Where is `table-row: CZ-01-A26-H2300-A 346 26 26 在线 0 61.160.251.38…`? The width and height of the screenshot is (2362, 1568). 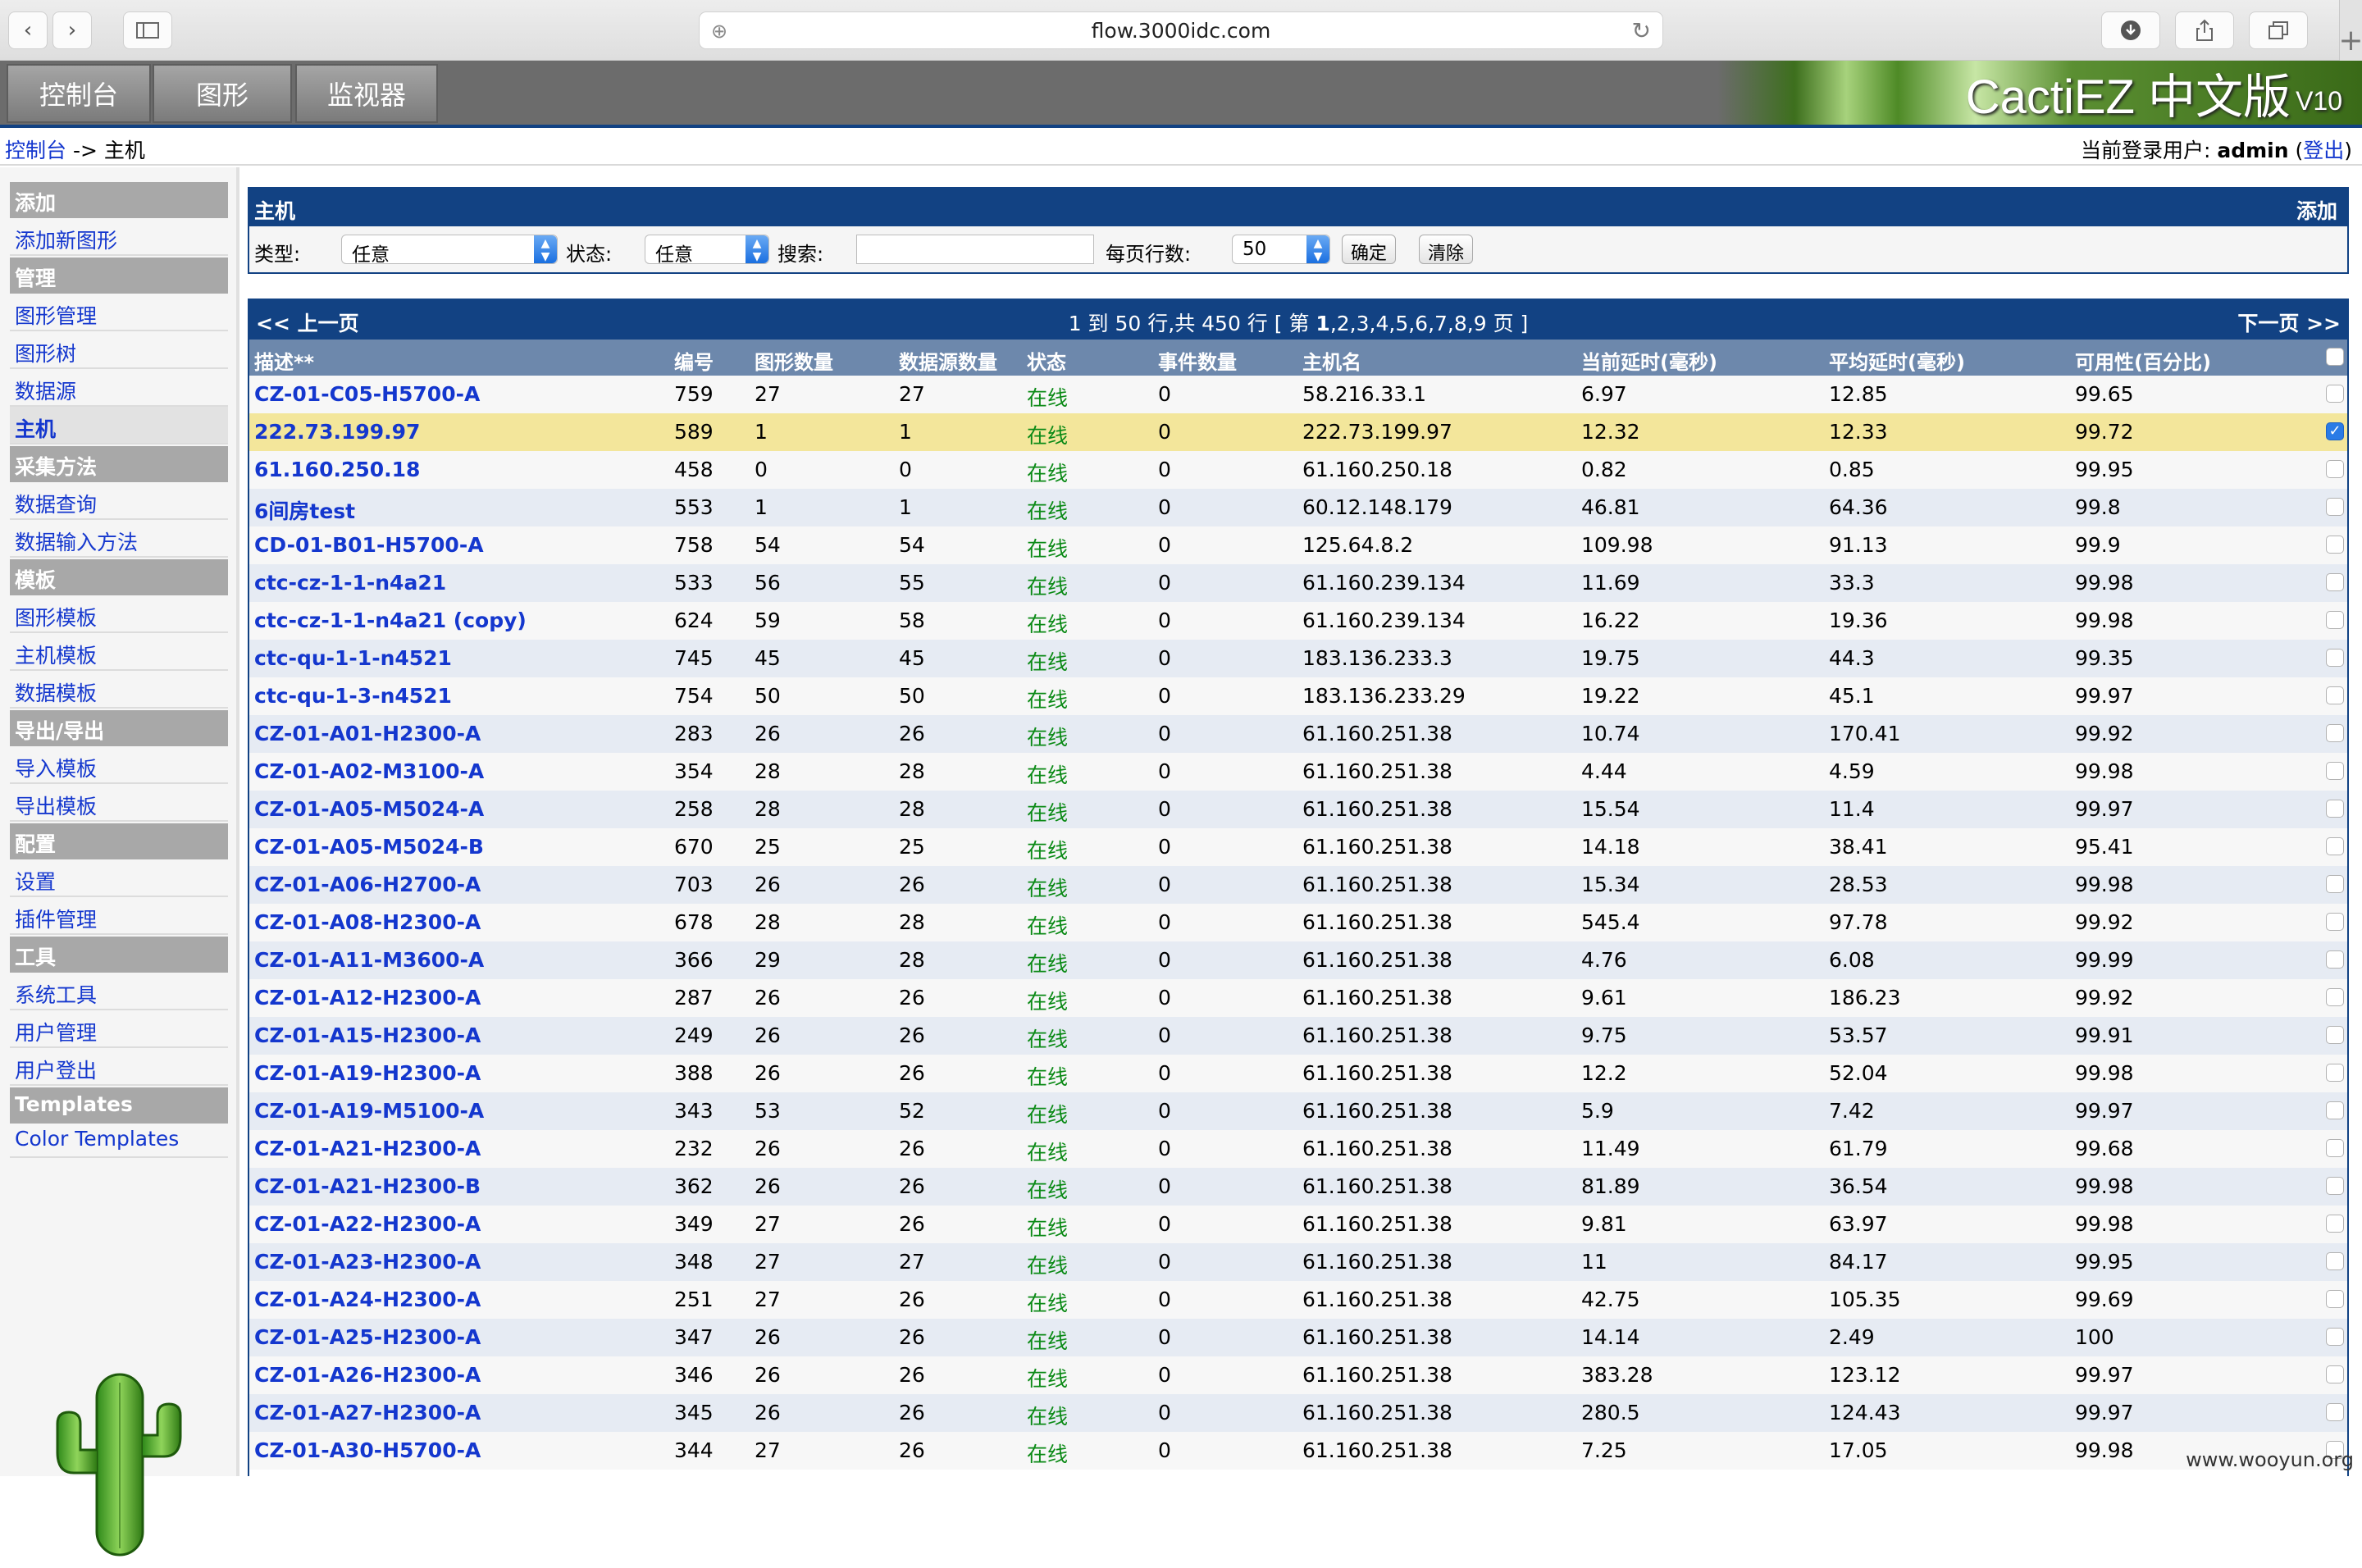
table-row: CZ-01-A26-H2300-A 346 26 26 在线 0 61.160.251.38… is located at coordinates (1298, 1375).